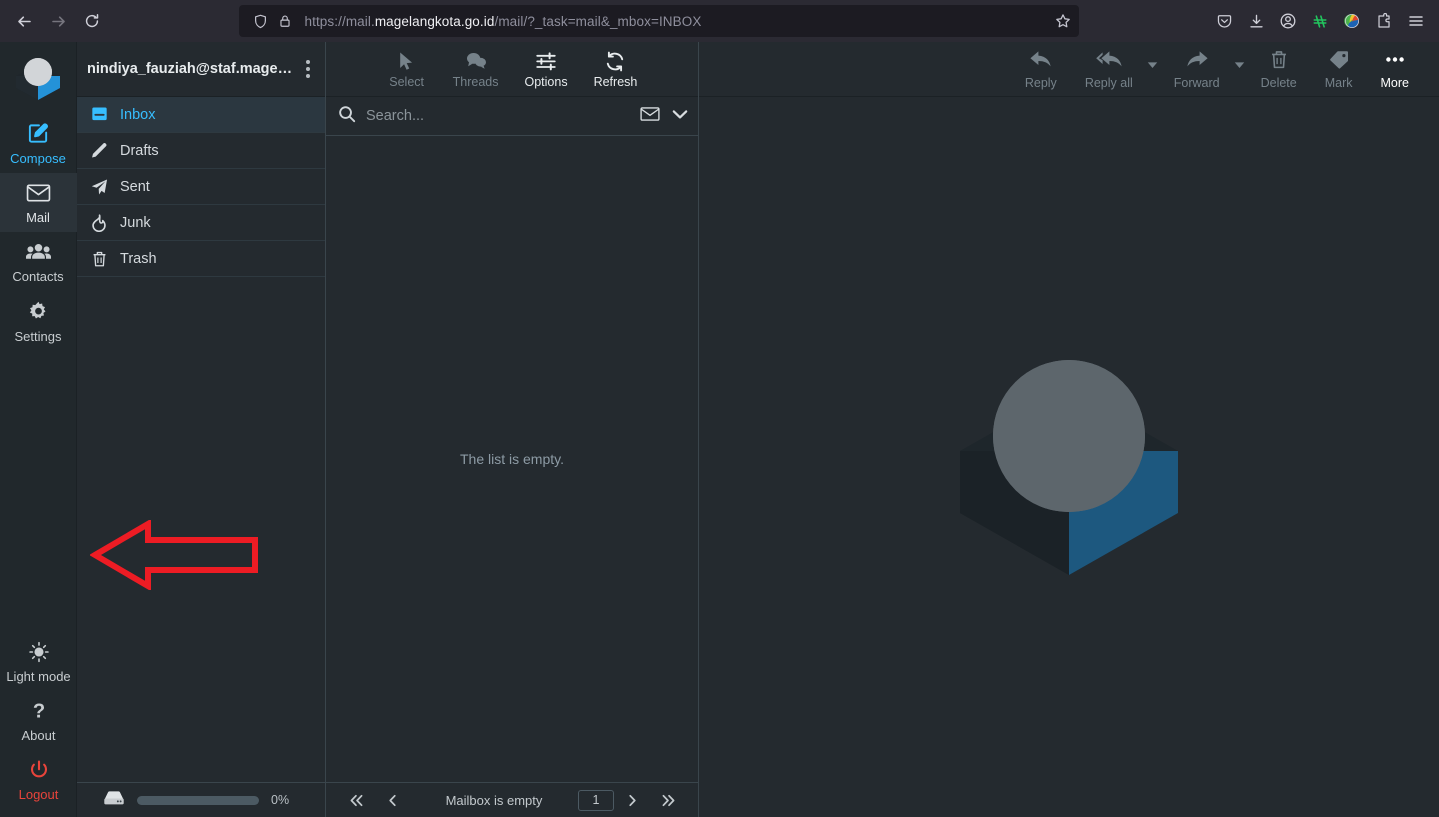 The height and width of the screenshot is (817, 1439). I want to click on star-bookmark-icon, so click(1063, 21).